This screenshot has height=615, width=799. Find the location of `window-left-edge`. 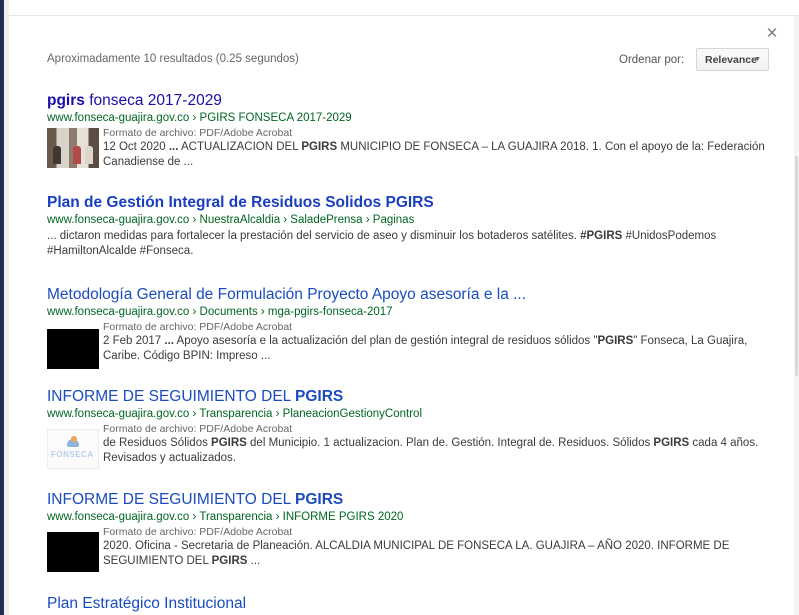

window-left-edge is located at coordinates (4, 307).